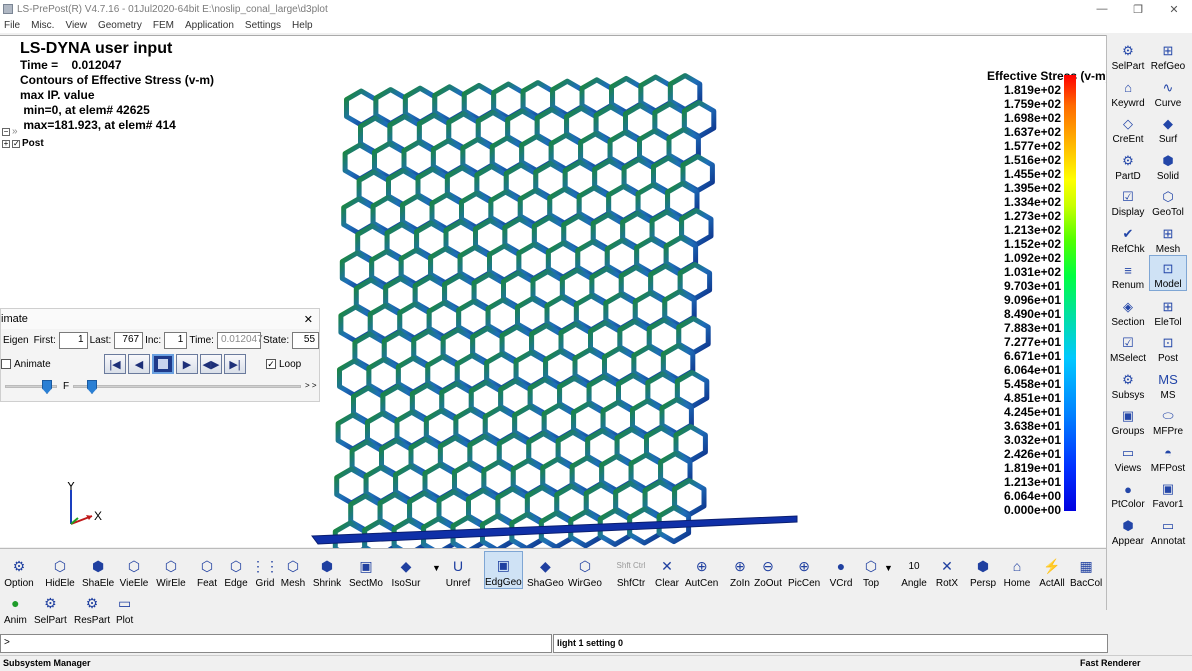 Image resolution: width=1192 pixels, height=671 pixels. Describe the element at coordinates (1174, 9) in the screenshot. I see `close-button: ✕` at that location.